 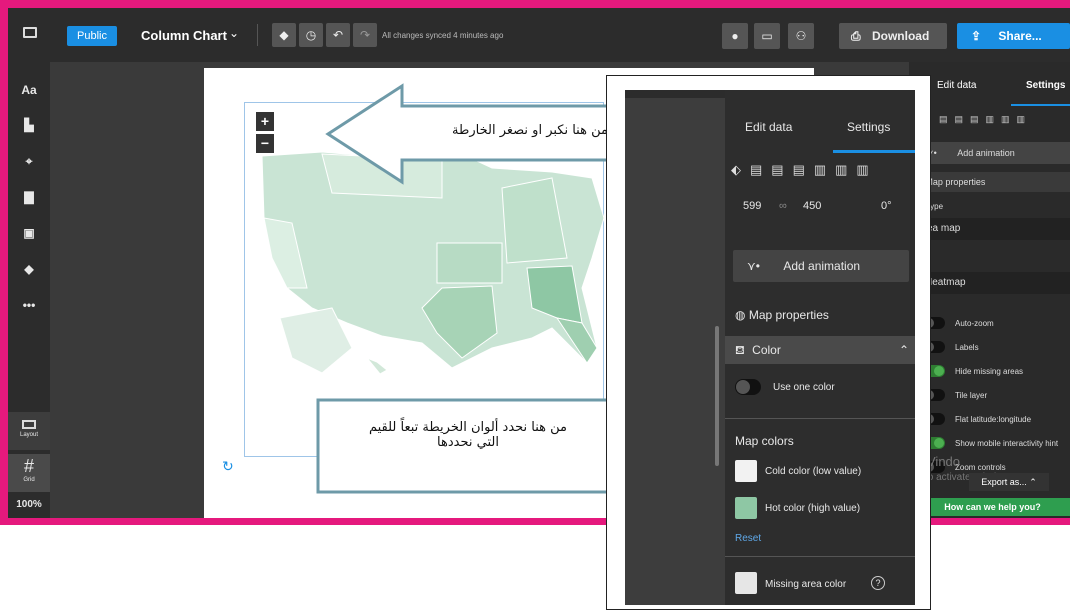 I want to click on shapes-icon: ◆, so click(x=29, y=269).